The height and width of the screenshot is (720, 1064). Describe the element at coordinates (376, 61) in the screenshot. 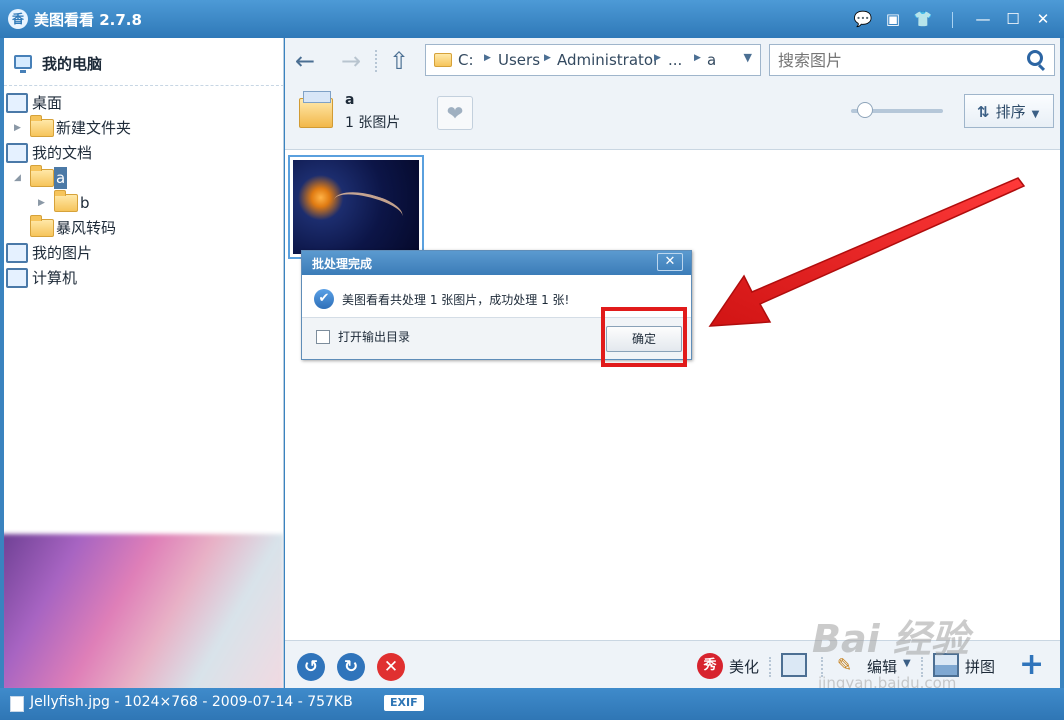

I see `toolbar-separator` at that location.